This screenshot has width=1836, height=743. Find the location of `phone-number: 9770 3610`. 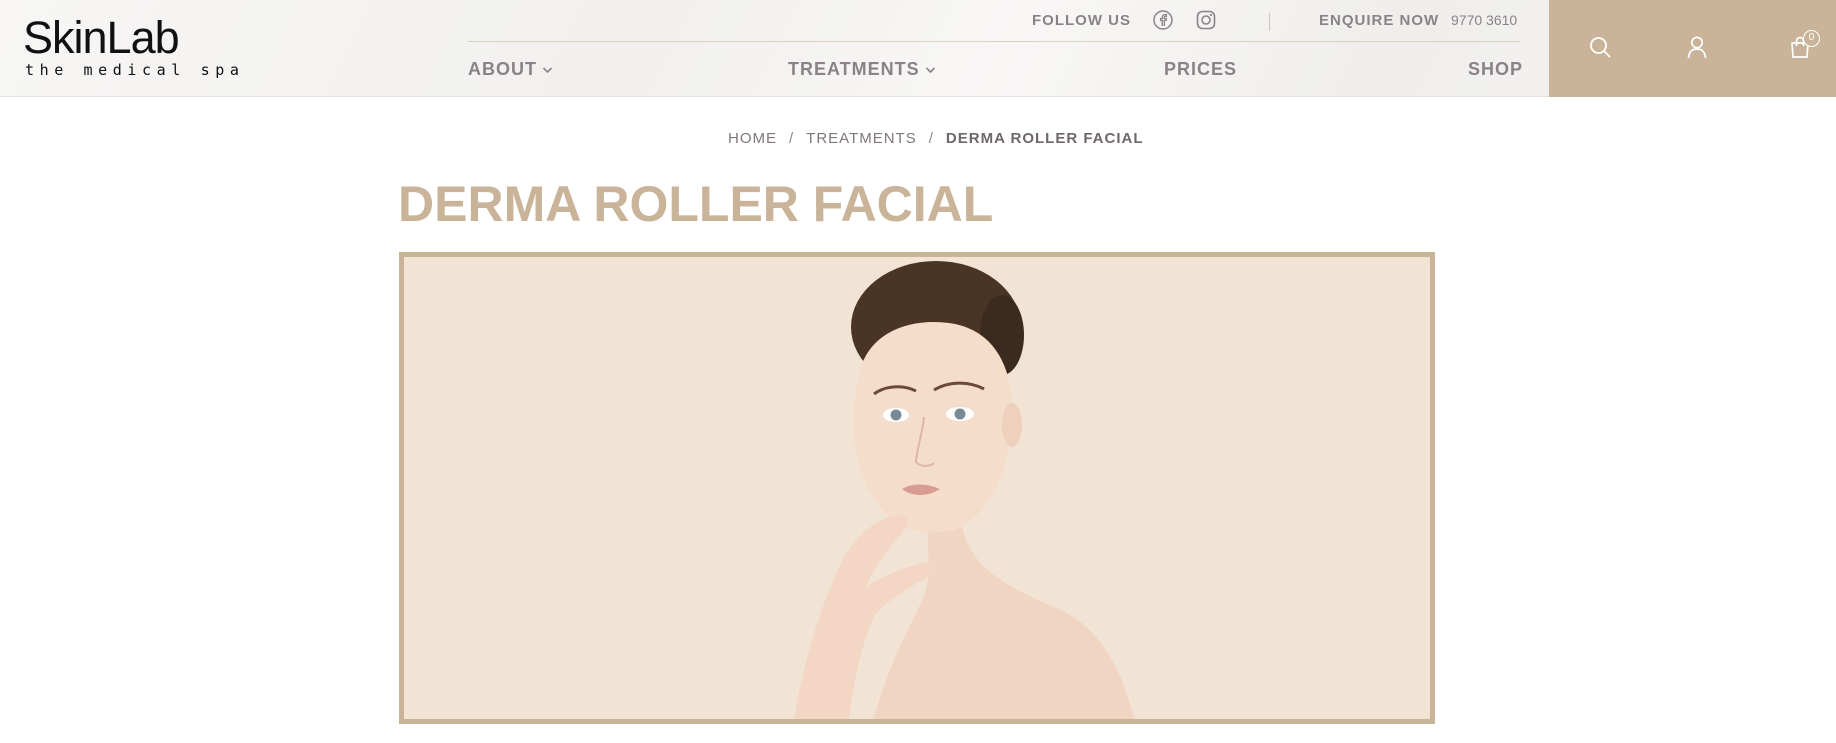

phone-number: 9770 3610 is located at coordinates (1484, 20).